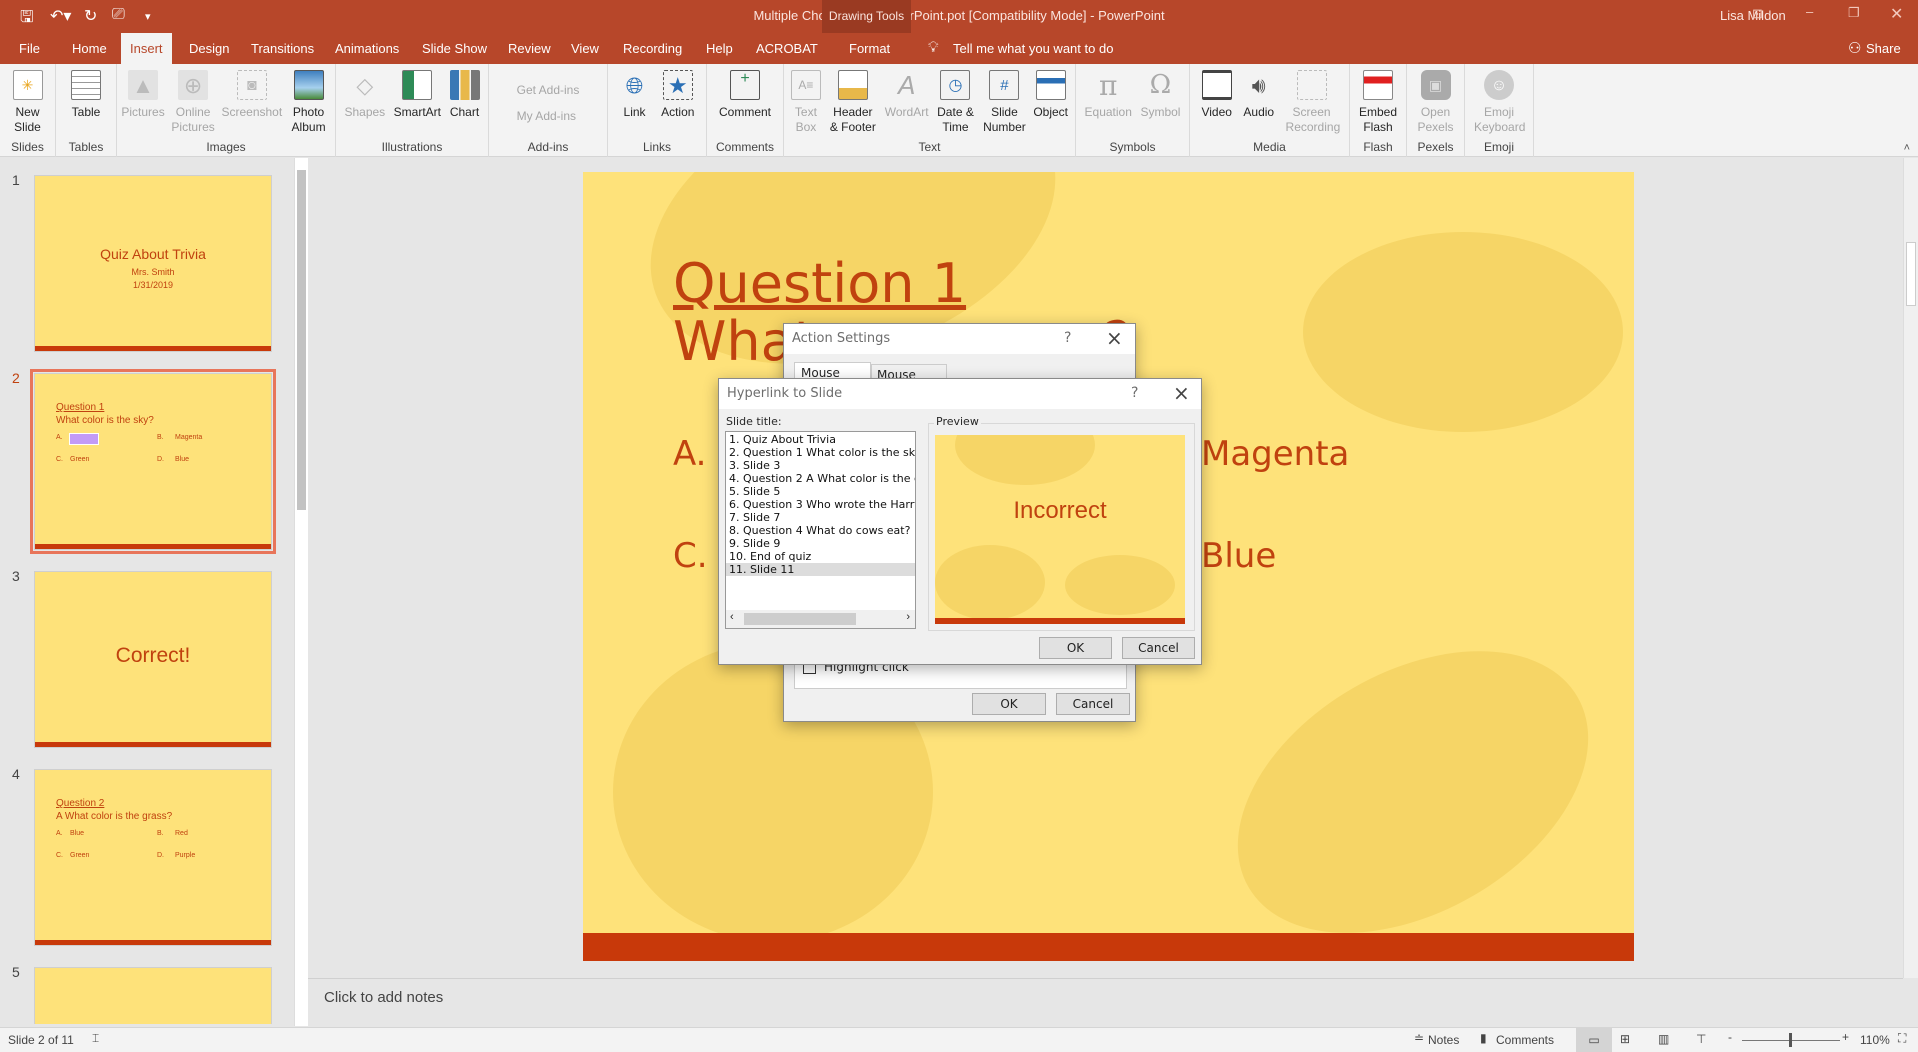 This screenshot has height=1052, width=1918. What do you see at coordinates (454, 48) in the screenshot?
I see `tab-slide-show: Slide Show` at bounding box center [454, 48].